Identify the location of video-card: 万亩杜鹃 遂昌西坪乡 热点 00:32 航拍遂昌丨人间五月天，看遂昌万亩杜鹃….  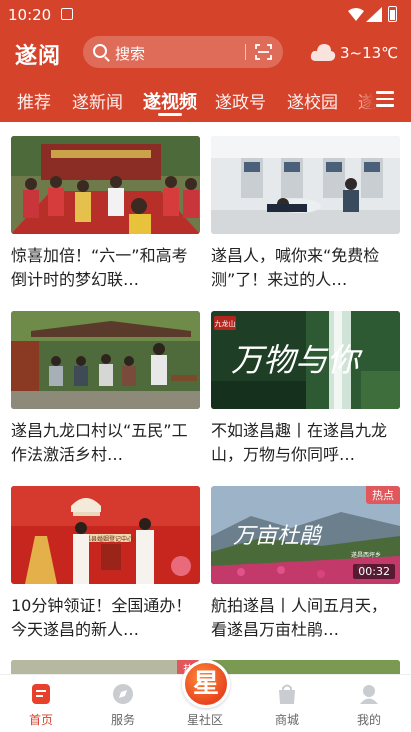
(305, 564).